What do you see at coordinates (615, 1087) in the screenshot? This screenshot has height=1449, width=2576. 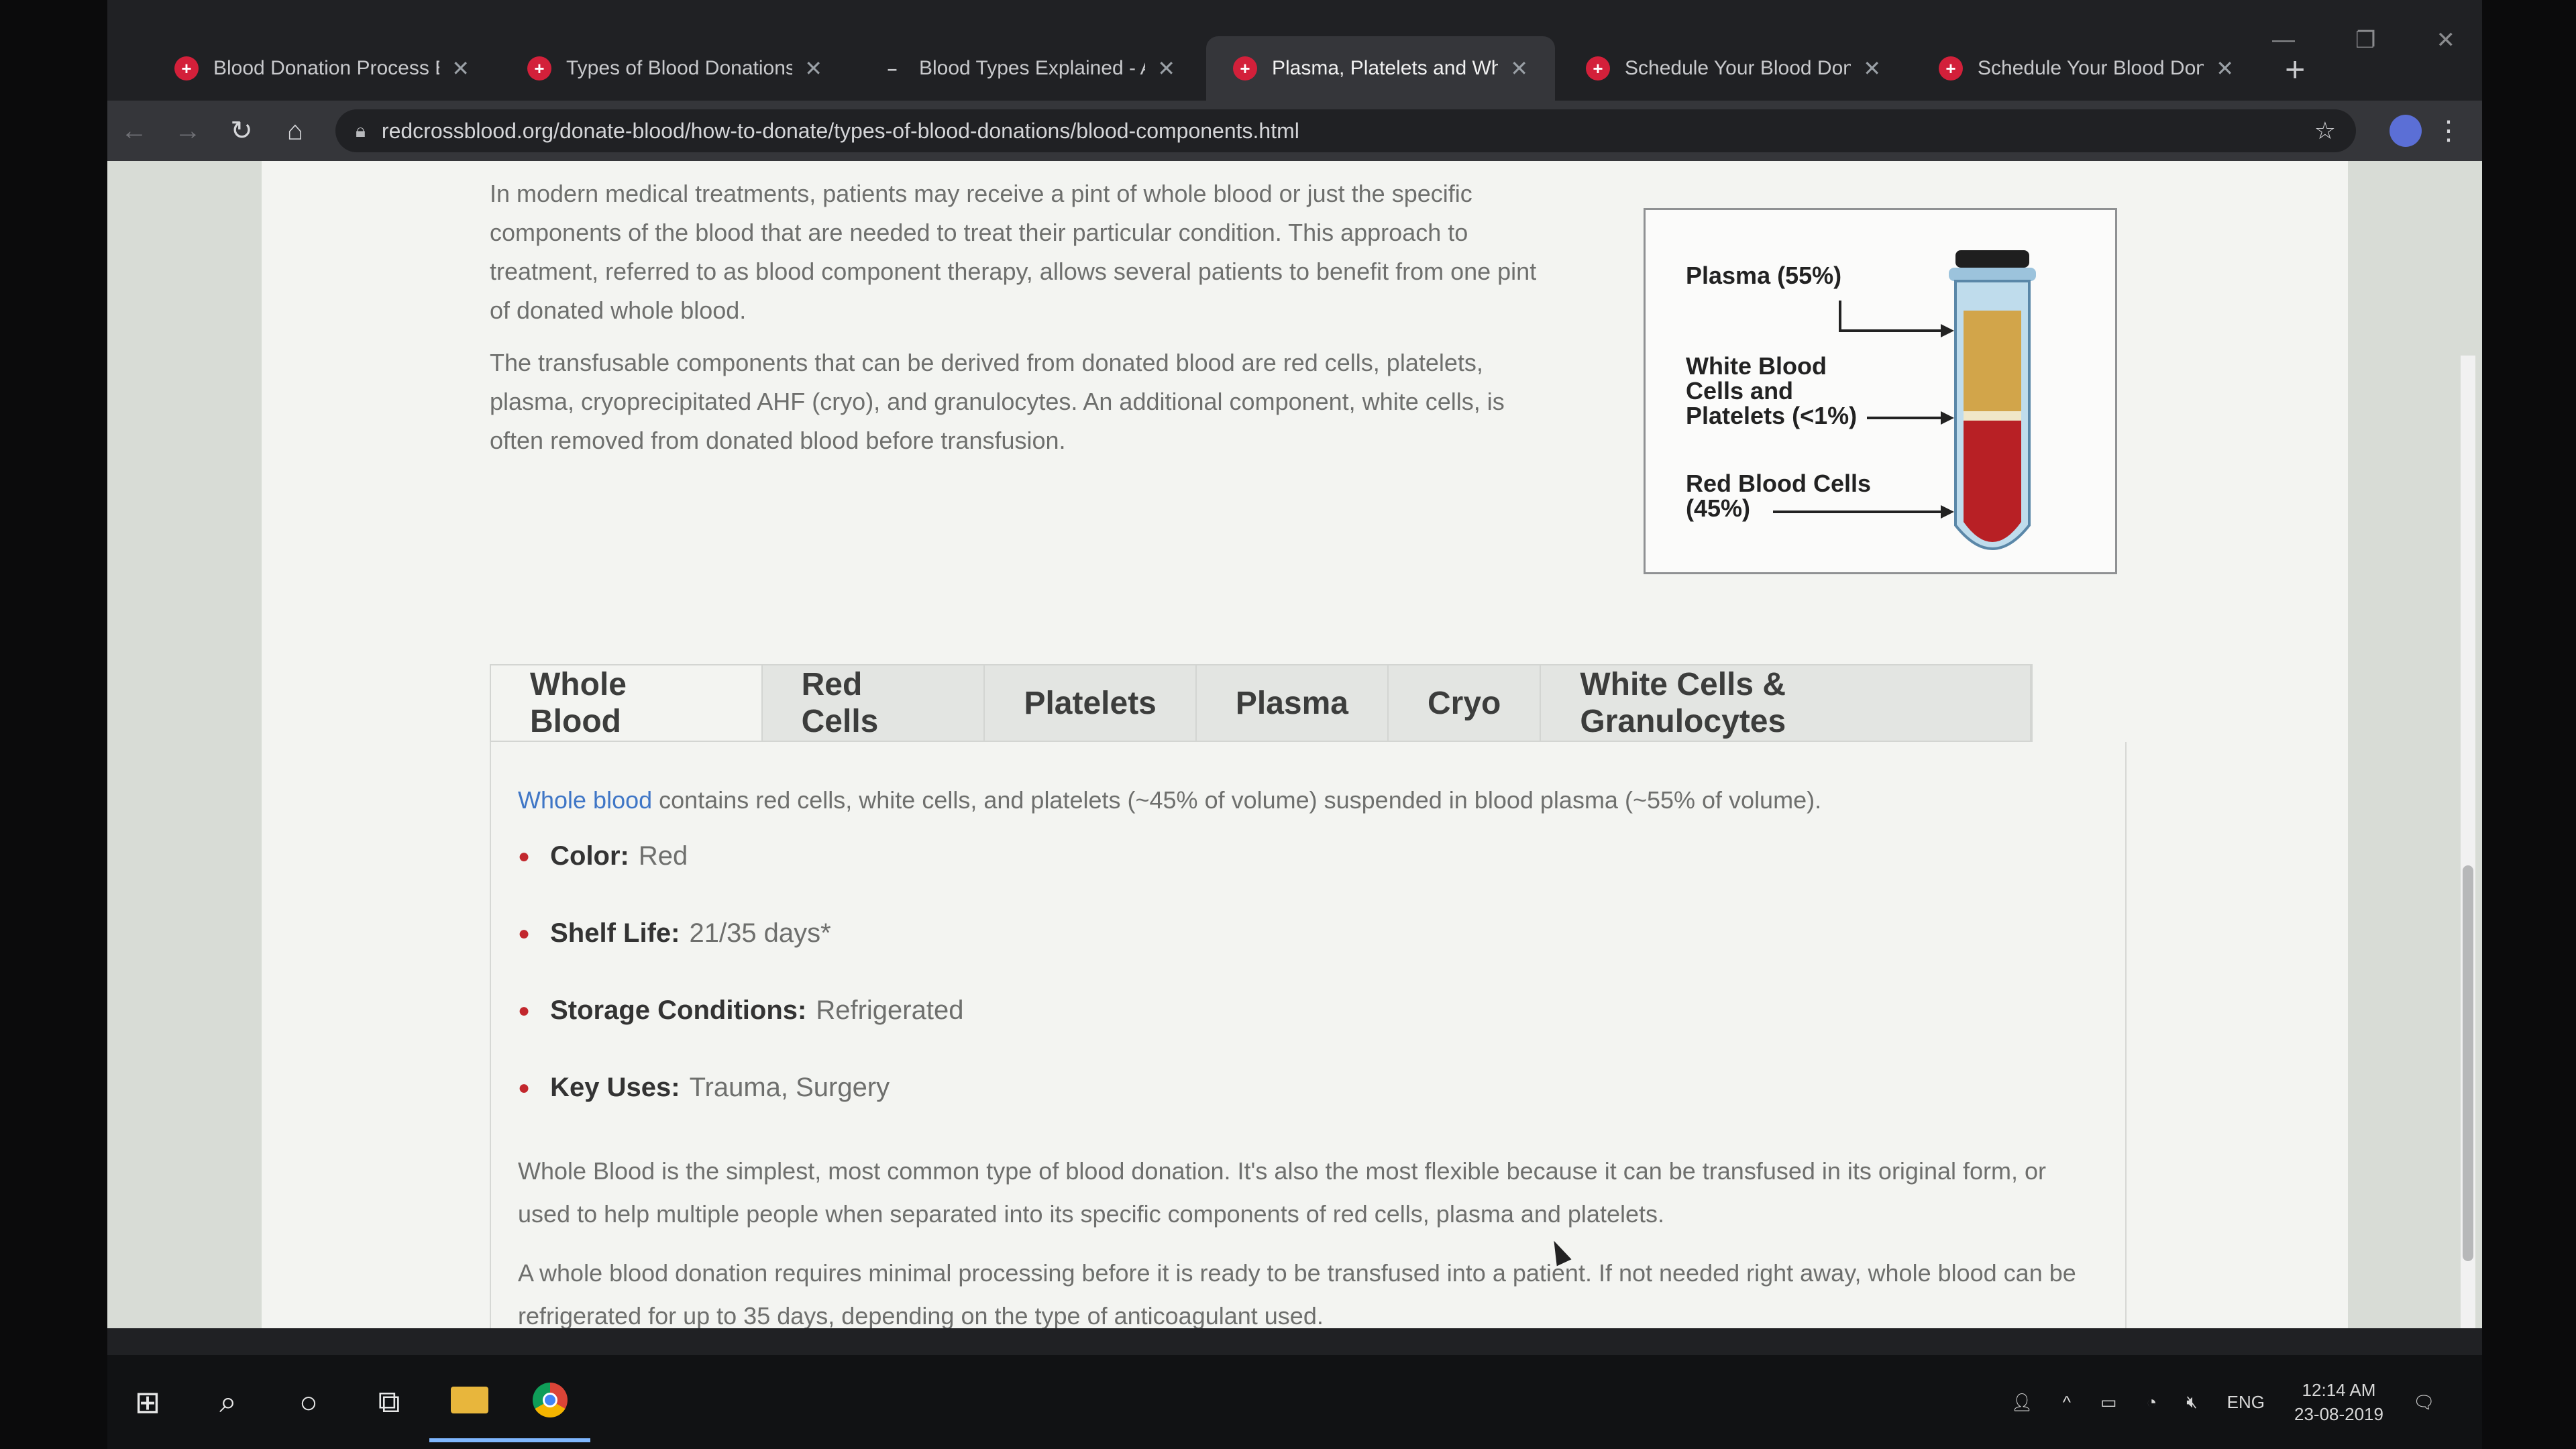 I see `property-label: Key Uses:` at bounding box center [615, 1087].